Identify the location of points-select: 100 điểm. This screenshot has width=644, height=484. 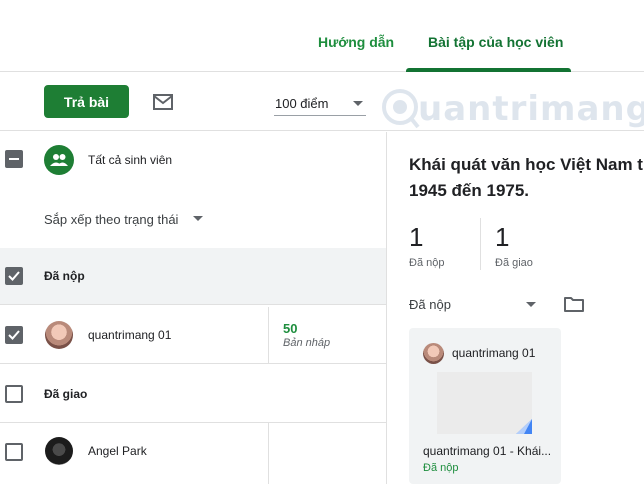
(320, 103).